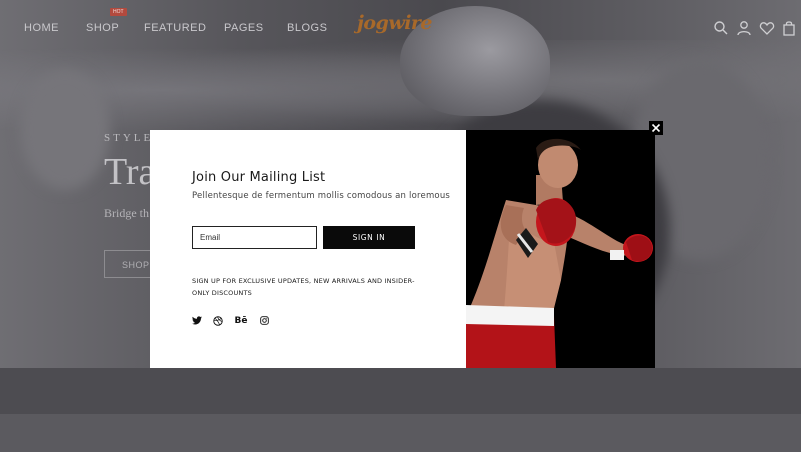 This screenshot has width=801, height=452. Describe the element at coordinates (395, 23) in the screenshot. I see `site-logo: jogwire` at that location.